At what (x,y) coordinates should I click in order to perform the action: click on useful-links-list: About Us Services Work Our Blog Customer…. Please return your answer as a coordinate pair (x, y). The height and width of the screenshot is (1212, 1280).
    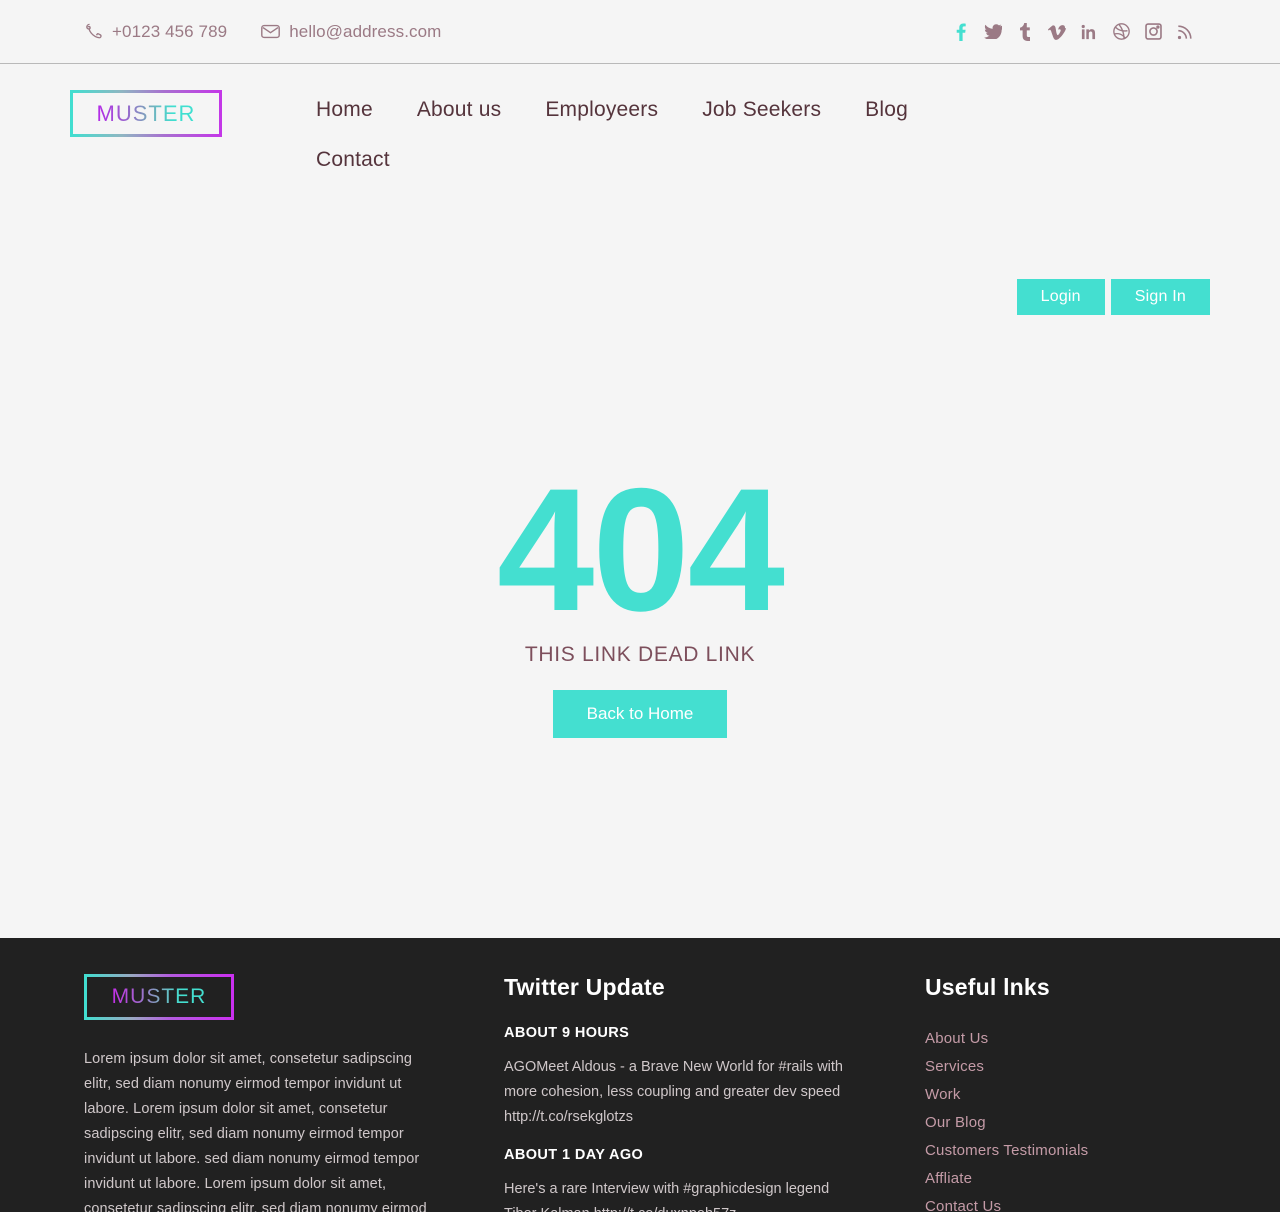
    Looking at the image, I should click on (1085, 1118).